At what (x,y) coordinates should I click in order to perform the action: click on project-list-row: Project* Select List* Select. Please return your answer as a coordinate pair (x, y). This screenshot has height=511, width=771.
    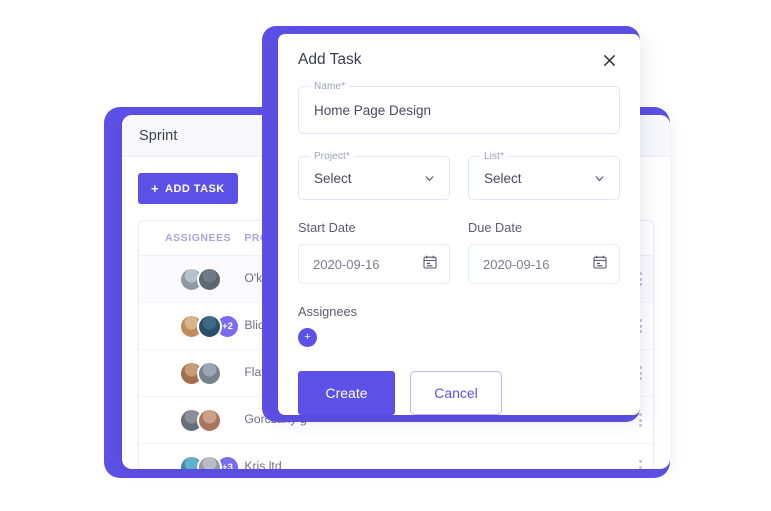
    Looking at the image, I should click on (459, 175).